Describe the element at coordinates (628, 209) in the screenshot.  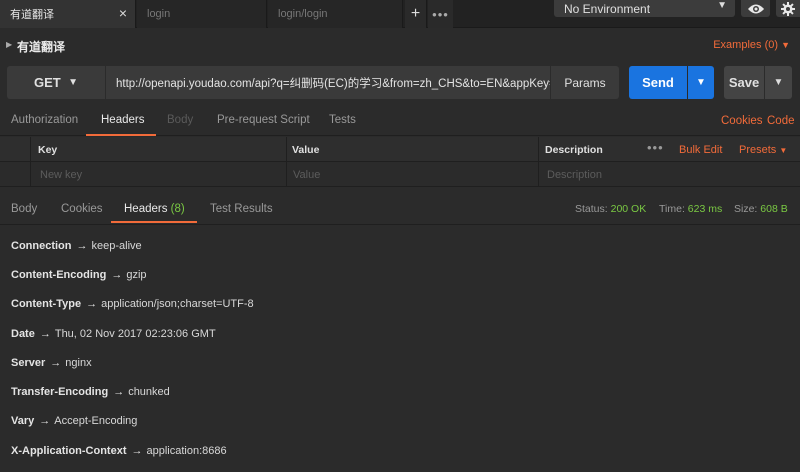
I see `status-value: 200 OK` at that location.